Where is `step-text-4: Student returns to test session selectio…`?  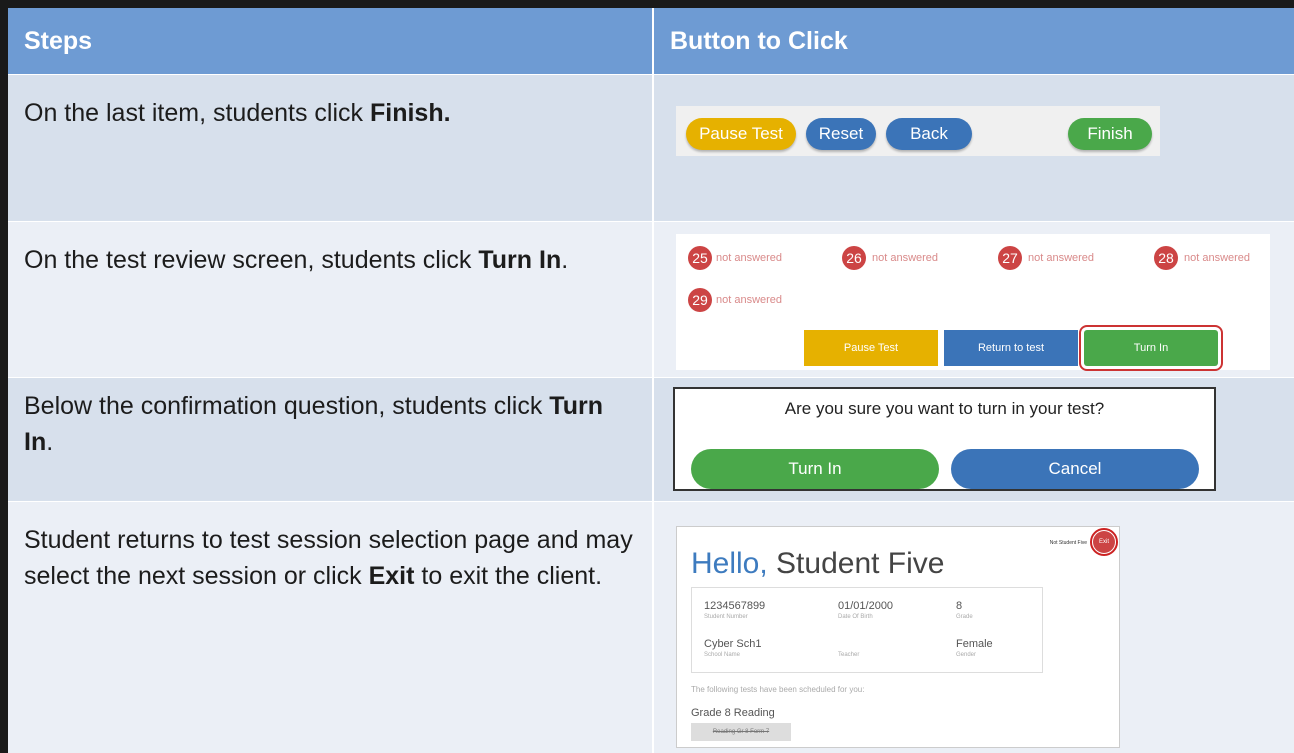
step-text-4: Student returns to test session selectio… is located at coordinates (328, 558).